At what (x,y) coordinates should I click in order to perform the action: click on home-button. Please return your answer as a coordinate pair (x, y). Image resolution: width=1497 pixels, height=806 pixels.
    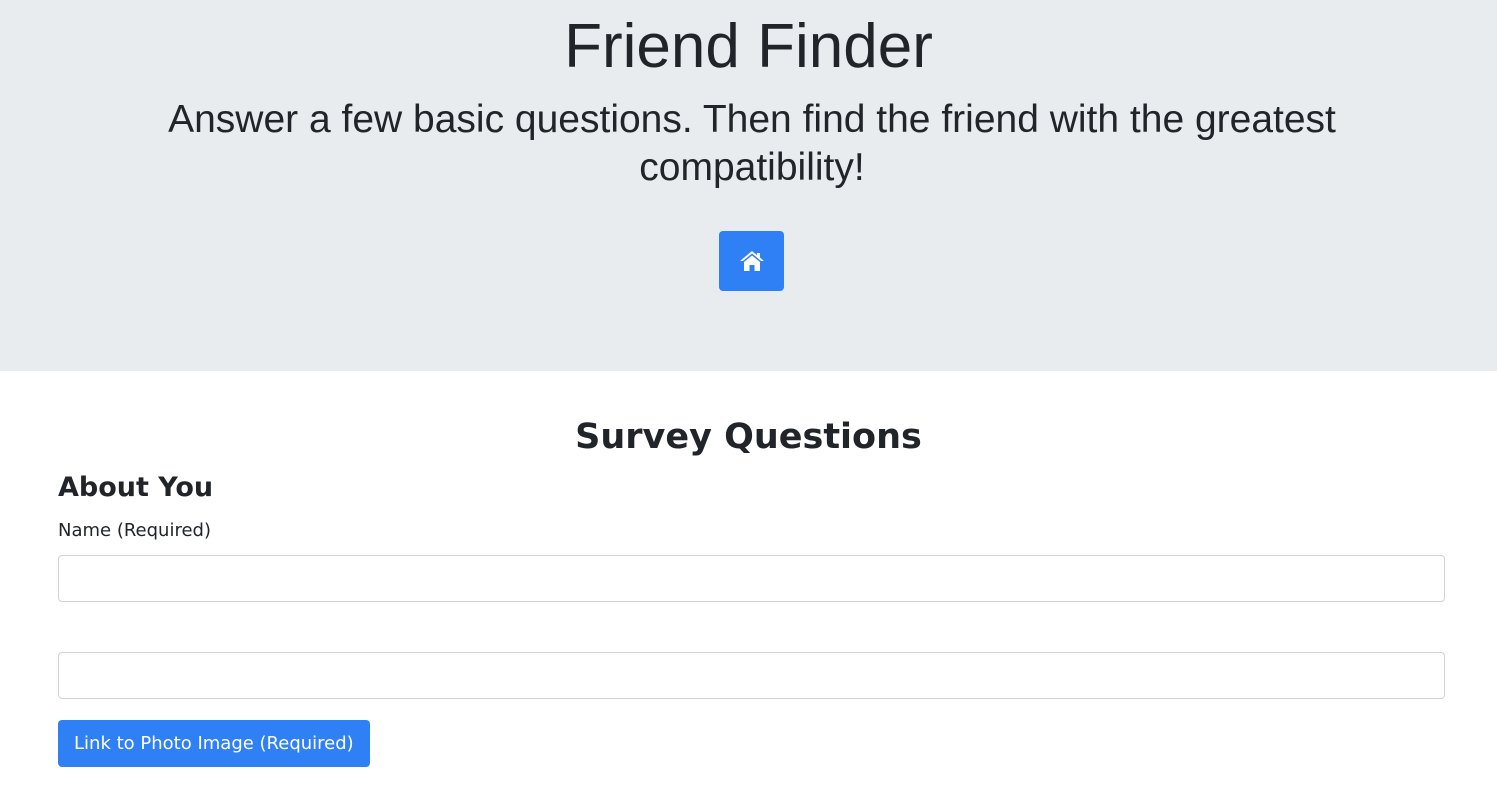
    Looking at the image, I should click on (751, 261).